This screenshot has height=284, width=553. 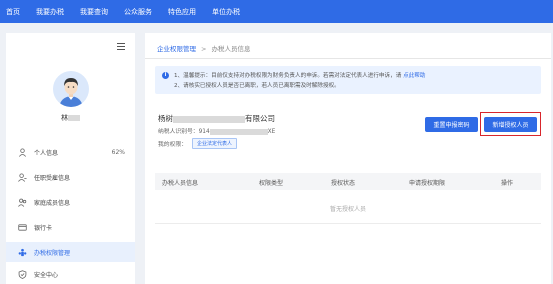 What do you see at coordinates (52, 253) in the screenshot?
I see `sidebar-item-label: 办税权限管理` at bounding box center [52, 253].